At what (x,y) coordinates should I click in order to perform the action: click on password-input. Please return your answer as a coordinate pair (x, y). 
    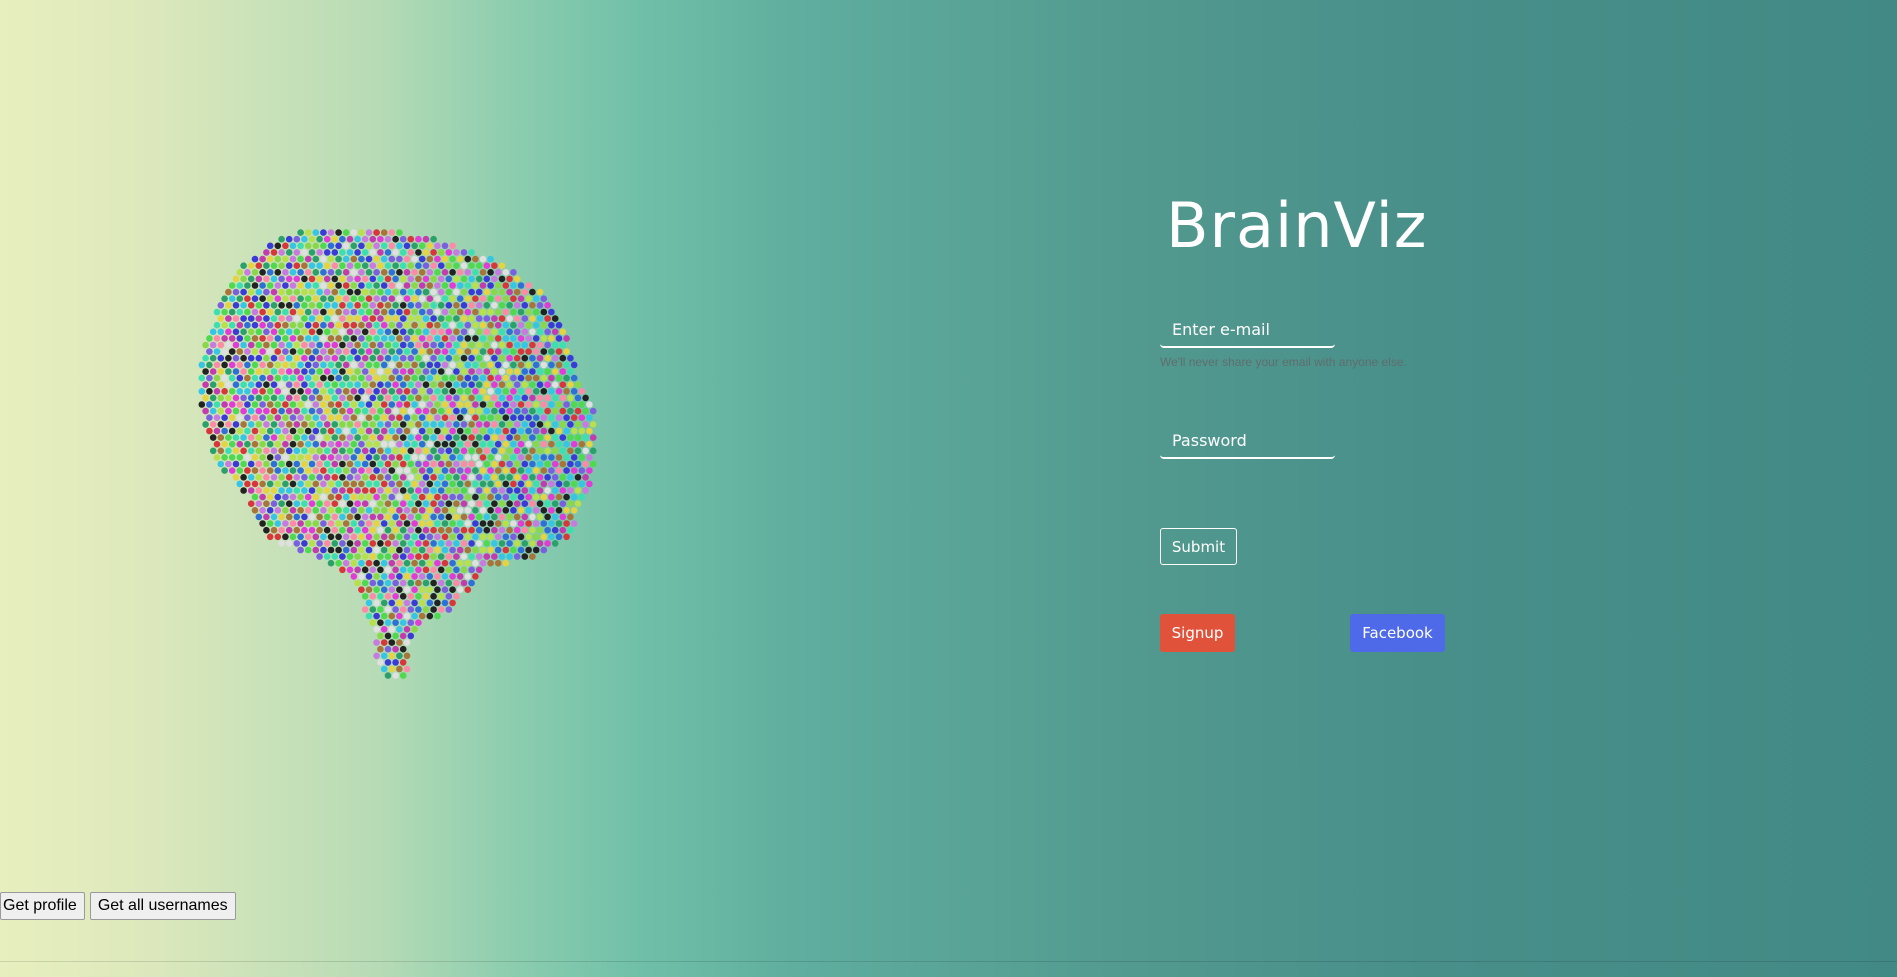
    Looking at the image, I should click on (1247, 440).